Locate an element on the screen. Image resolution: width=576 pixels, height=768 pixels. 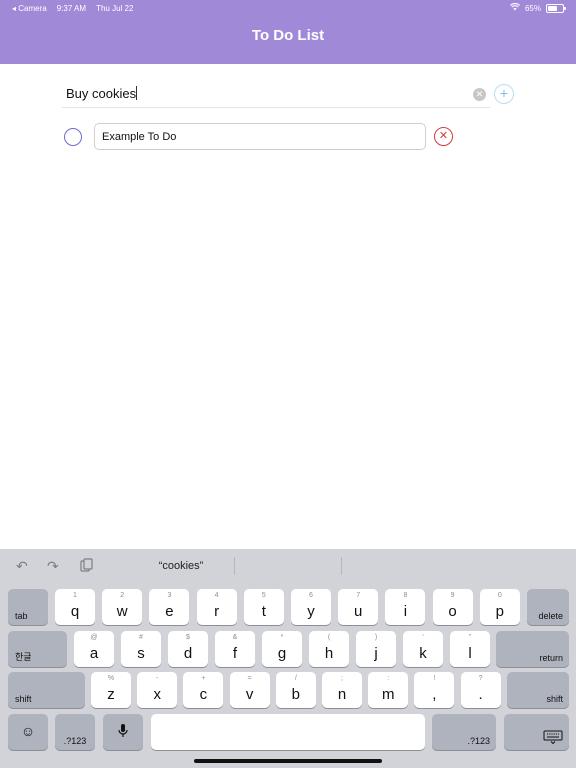
key-alt-label: 1 is located at coordinates (75, 595).